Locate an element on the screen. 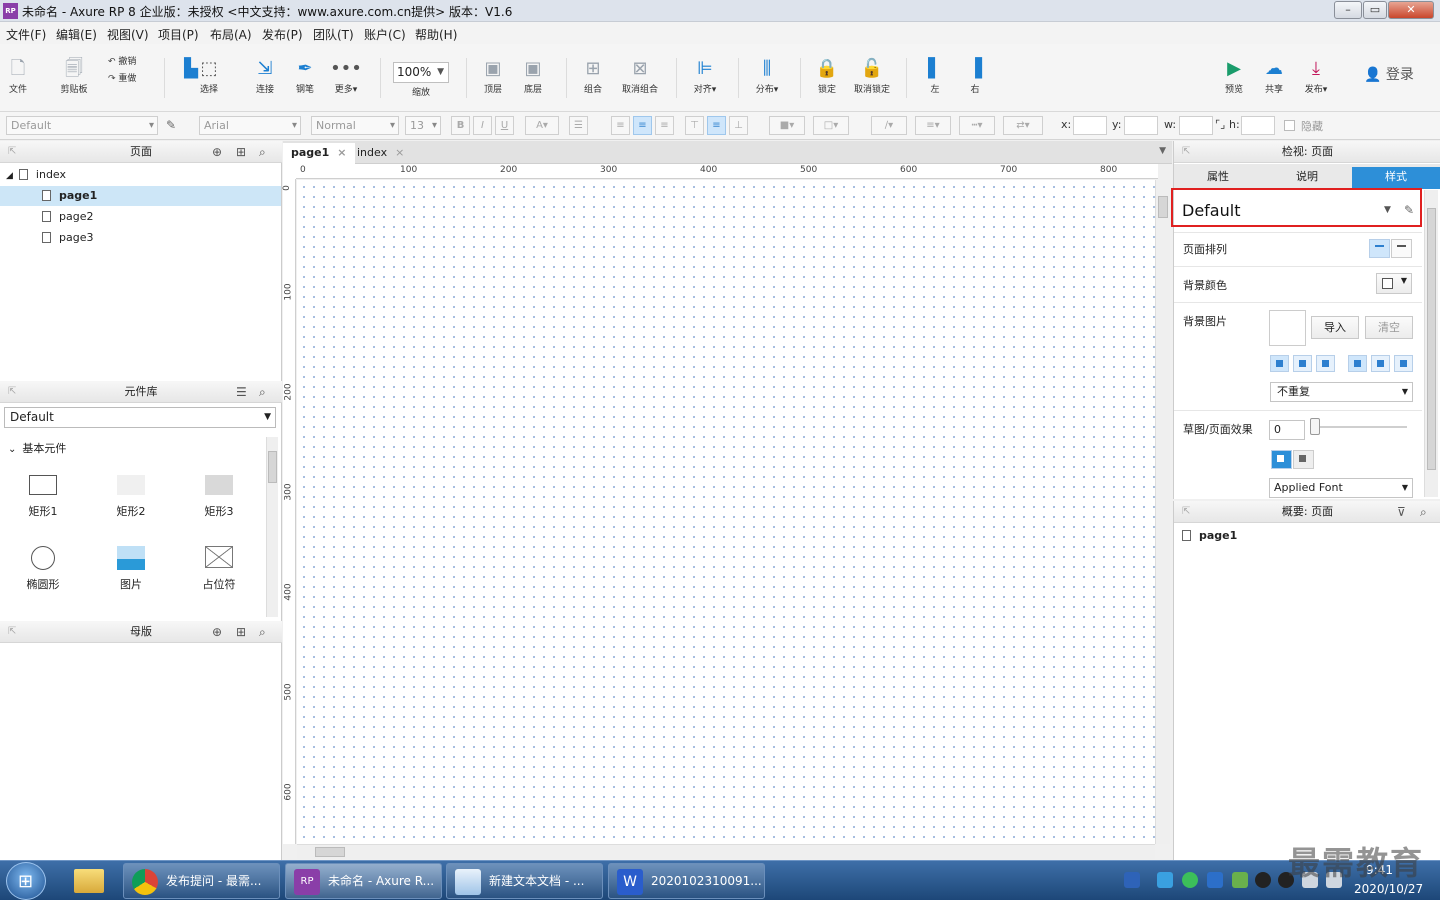 Image resolution: width=1440 pixels, height=900 pixels. y-input is located at coordinates (1141, 125).